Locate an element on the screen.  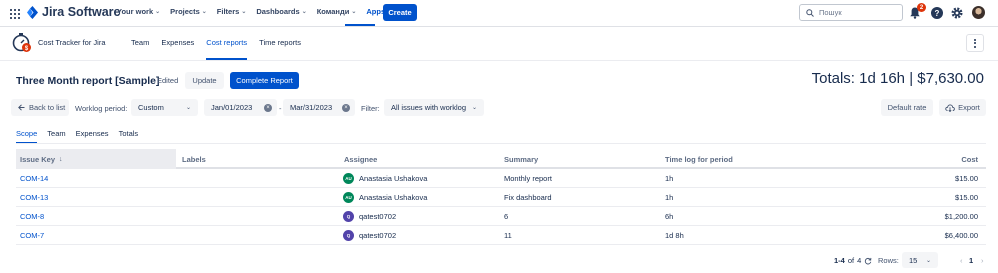
issue-key-link: COM-13 is located at coordinates (34, 197).